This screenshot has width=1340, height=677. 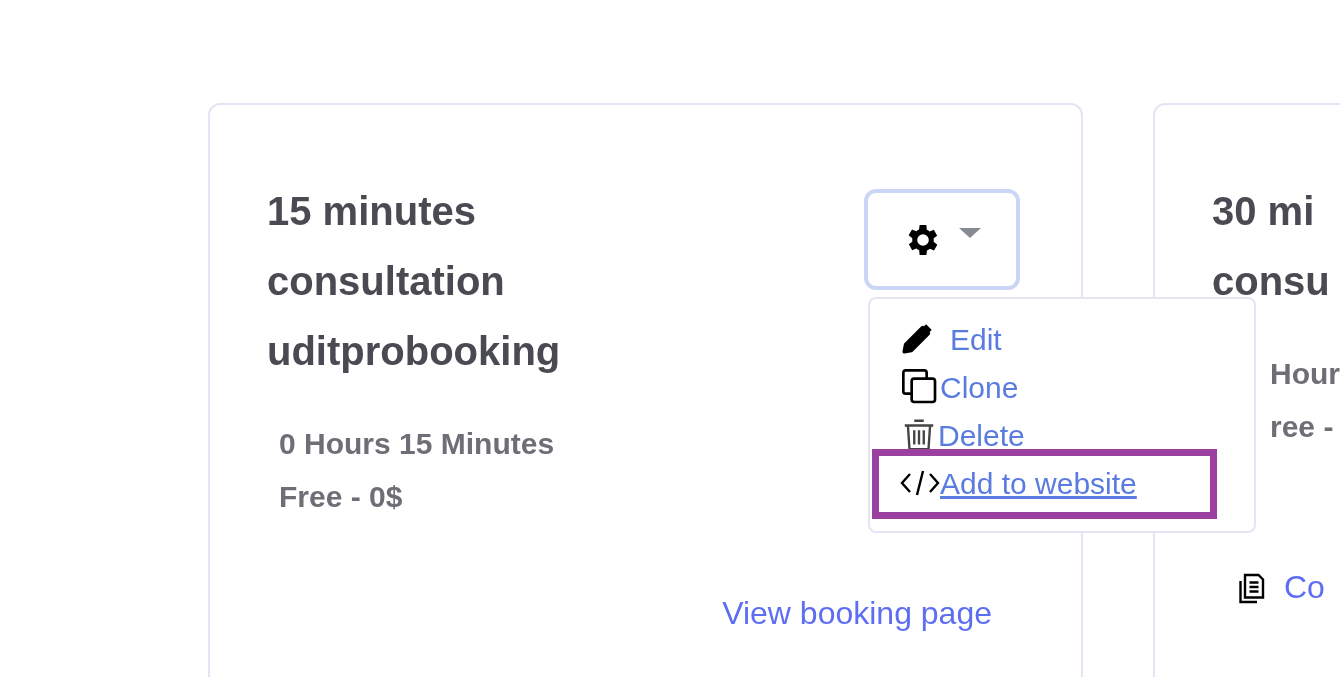 I want to click on detail-text: Hour, so click(x=1305, y=374).